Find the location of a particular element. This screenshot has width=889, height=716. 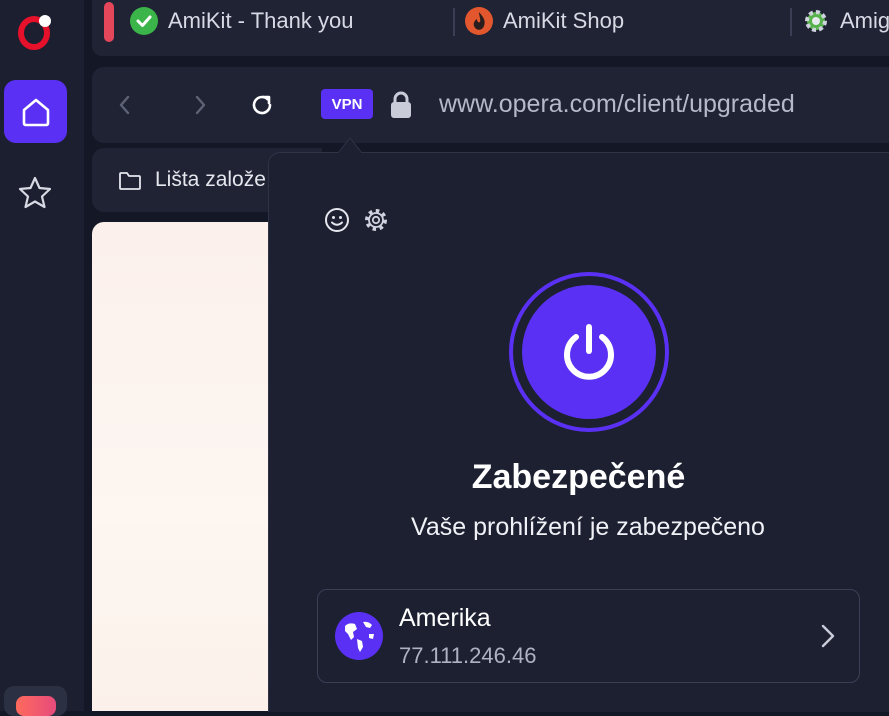

url-text: www.opera.com/client/upgraded is located at coordinates (617, 104).